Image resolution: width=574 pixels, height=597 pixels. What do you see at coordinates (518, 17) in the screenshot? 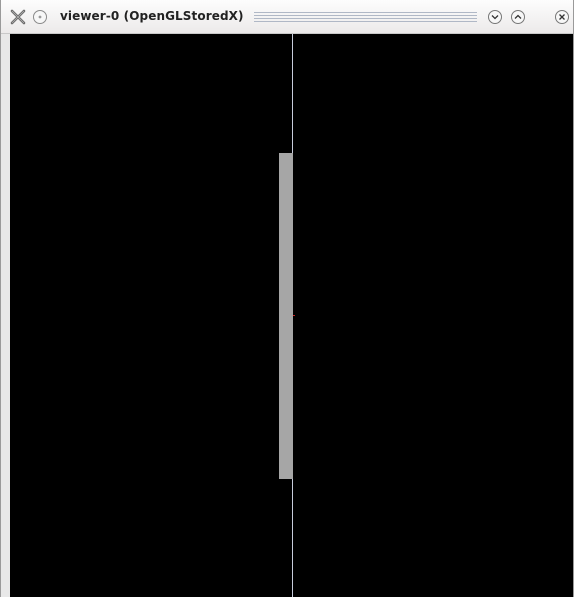
I see `maximize-icon` at bounding box center [518, 17].